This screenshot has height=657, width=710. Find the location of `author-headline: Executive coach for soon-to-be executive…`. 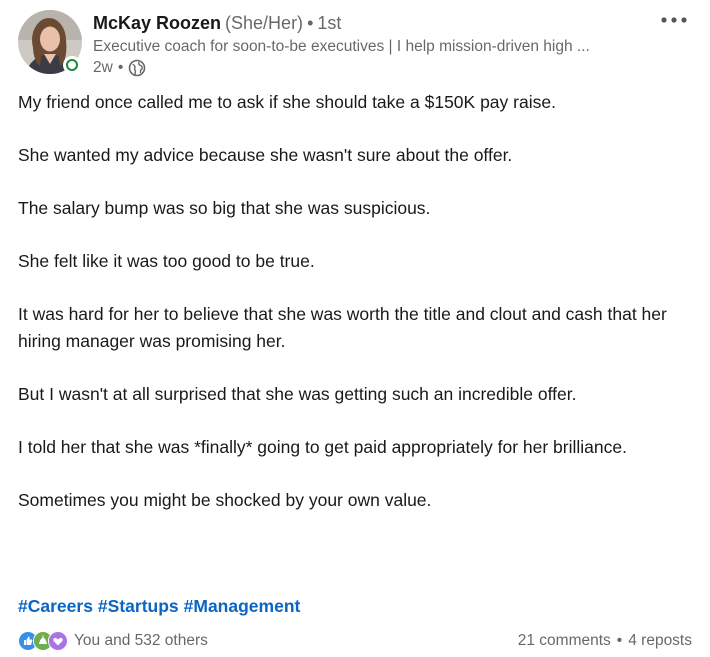

author-headline: Executive coach for soon-to-be executive… is located at coordinates (371, 47).